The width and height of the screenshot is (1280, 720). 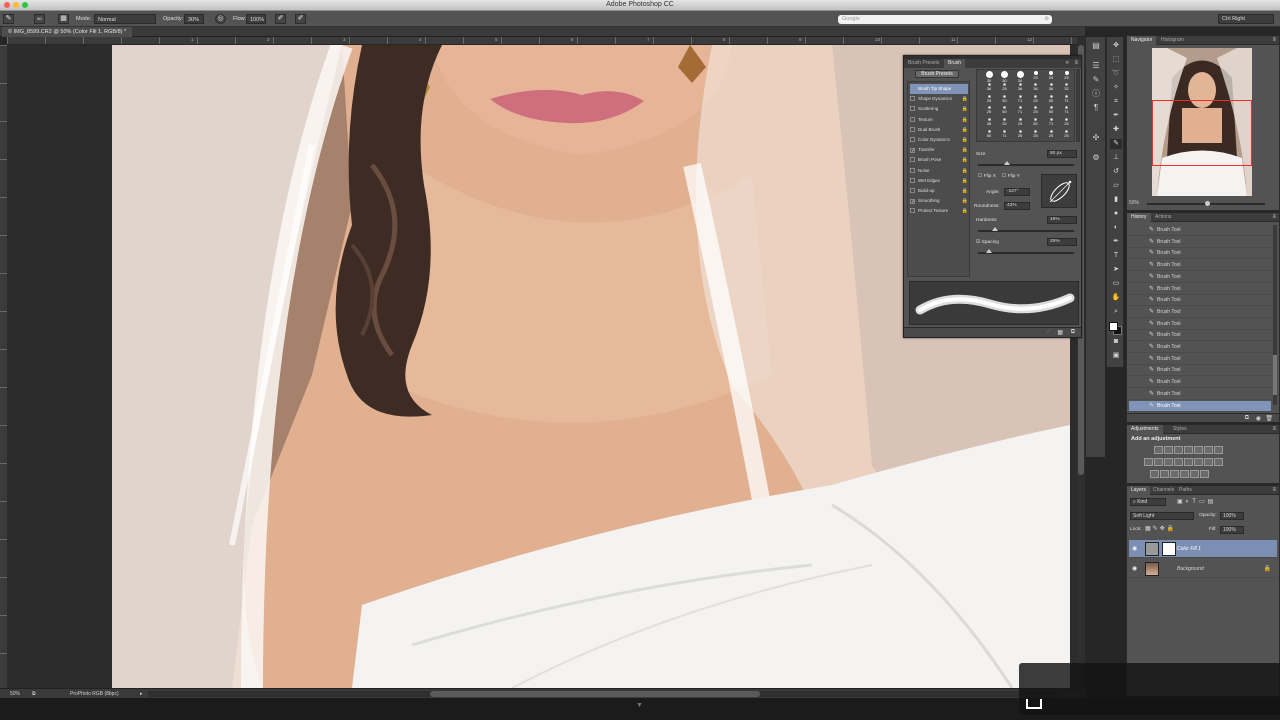 I want to click on gradient-tool-icon: ▮, so click(x=1116, y=200).